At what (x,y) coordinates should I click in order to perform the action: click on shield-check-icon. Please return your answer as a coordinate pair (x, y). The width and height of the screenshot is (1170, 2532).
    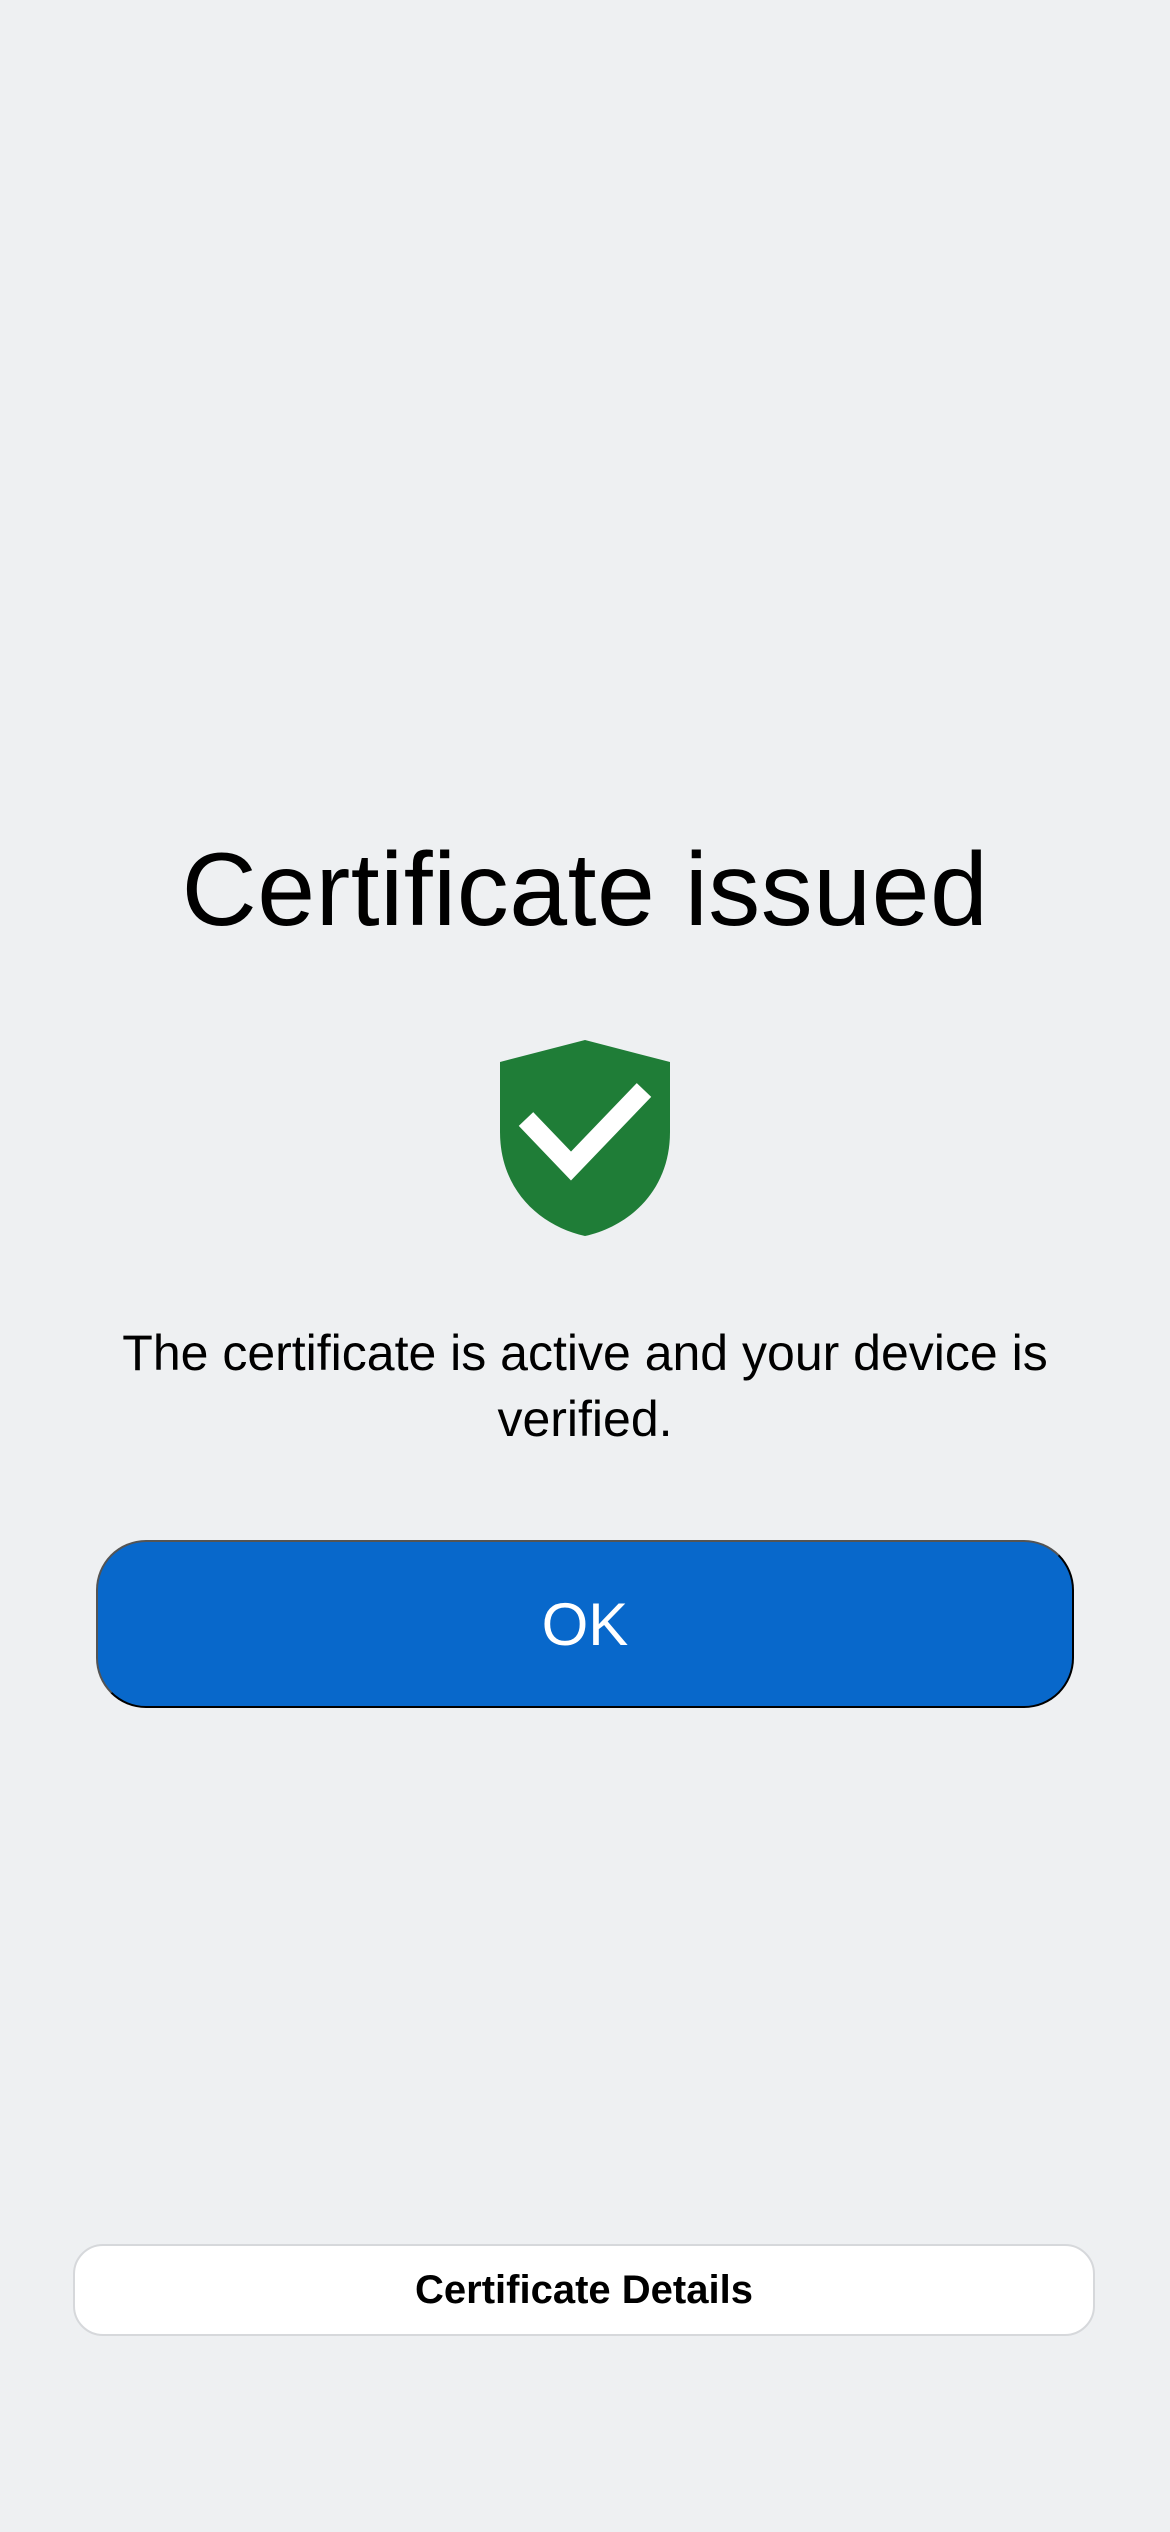
    Looking at the image, I should click on (585, 1138).